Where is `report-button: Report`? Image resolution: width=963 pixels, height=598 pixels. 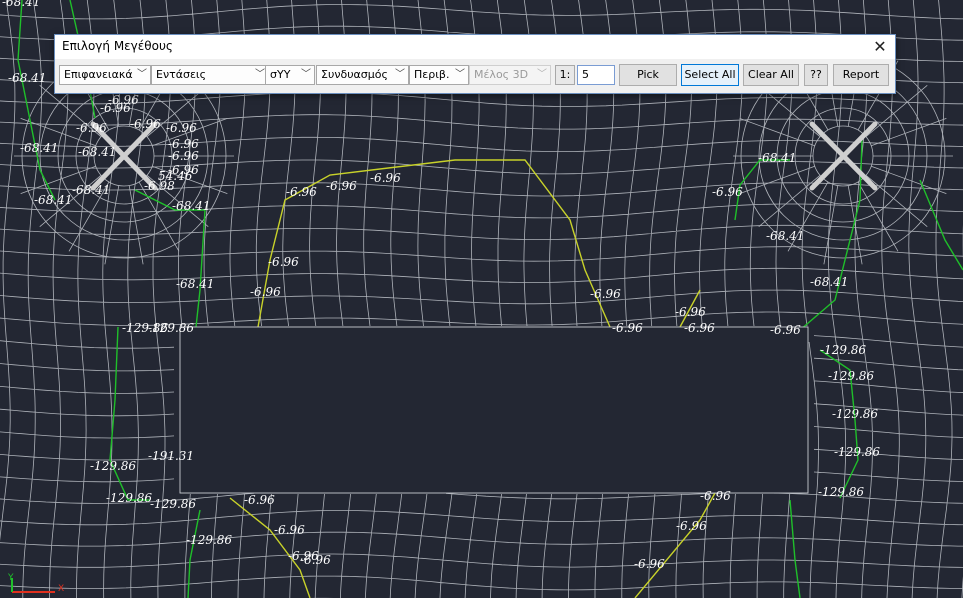 report-button: Report is located at coordinates (861, 75).